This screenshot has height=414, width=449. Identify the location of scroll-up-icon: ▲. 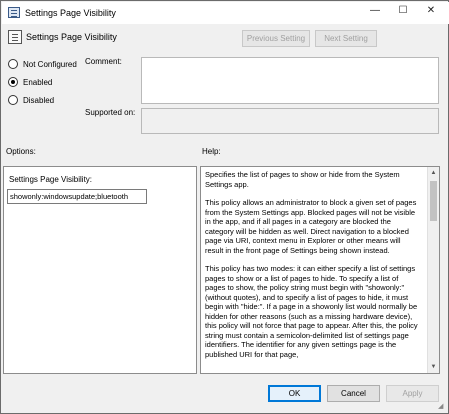
(433, 173).